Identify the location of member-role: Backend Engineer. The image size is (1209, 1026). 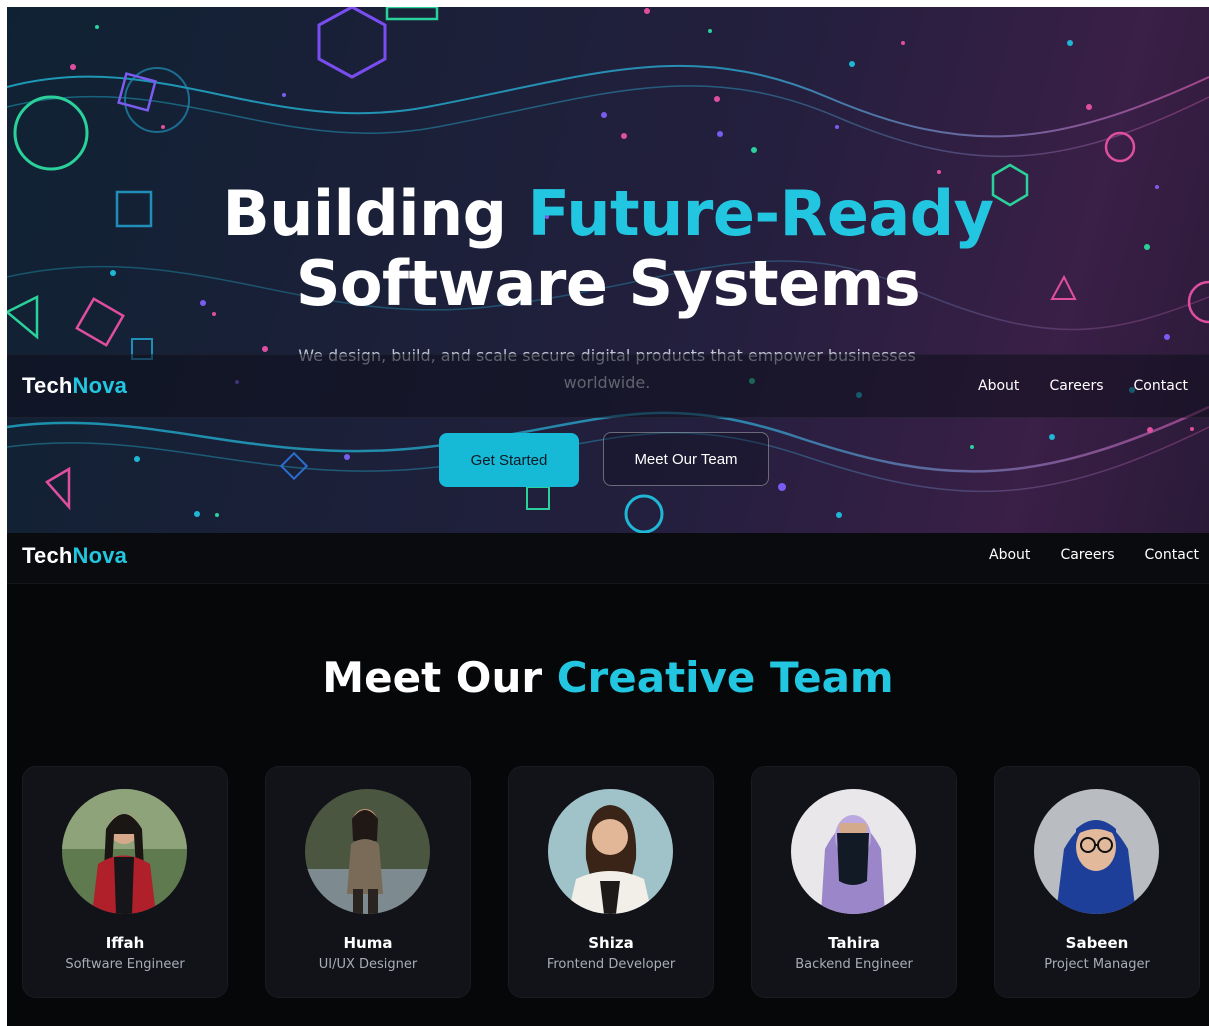
(854, 964).